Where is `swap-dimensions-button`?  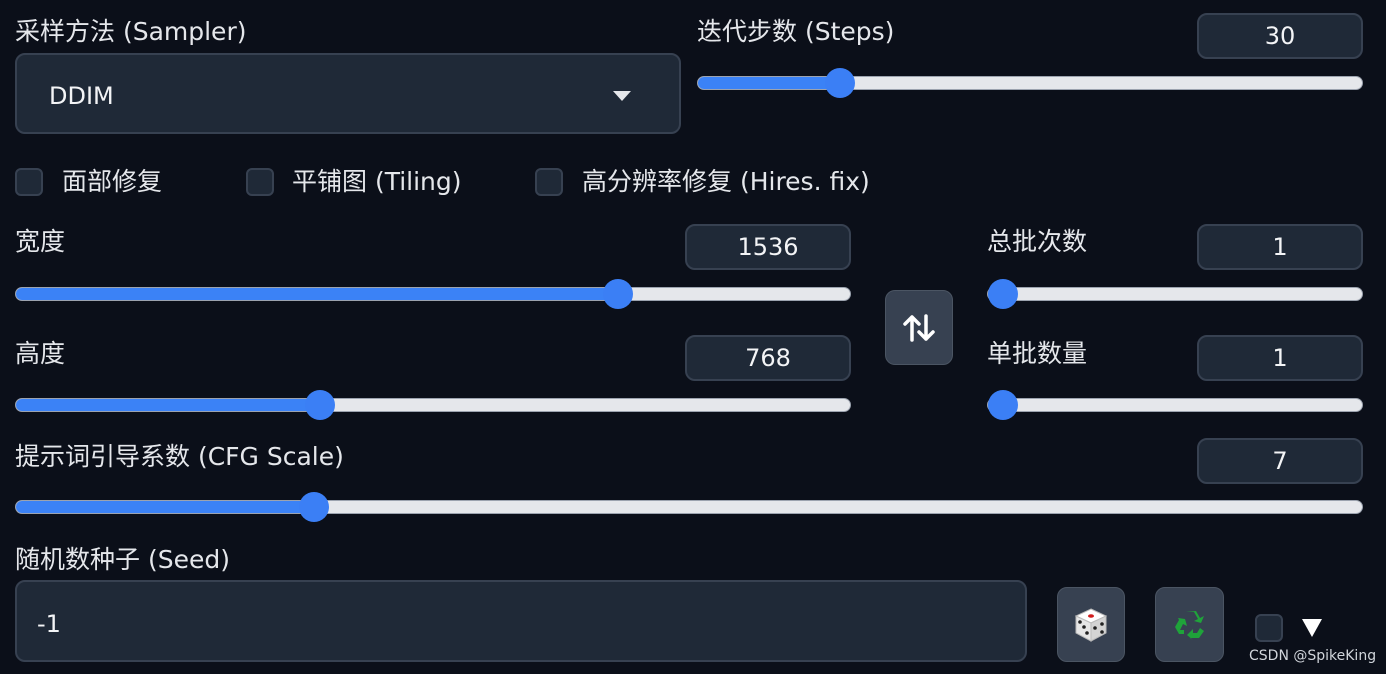 swap-dimensions-button is located at coordinates (919, 327).